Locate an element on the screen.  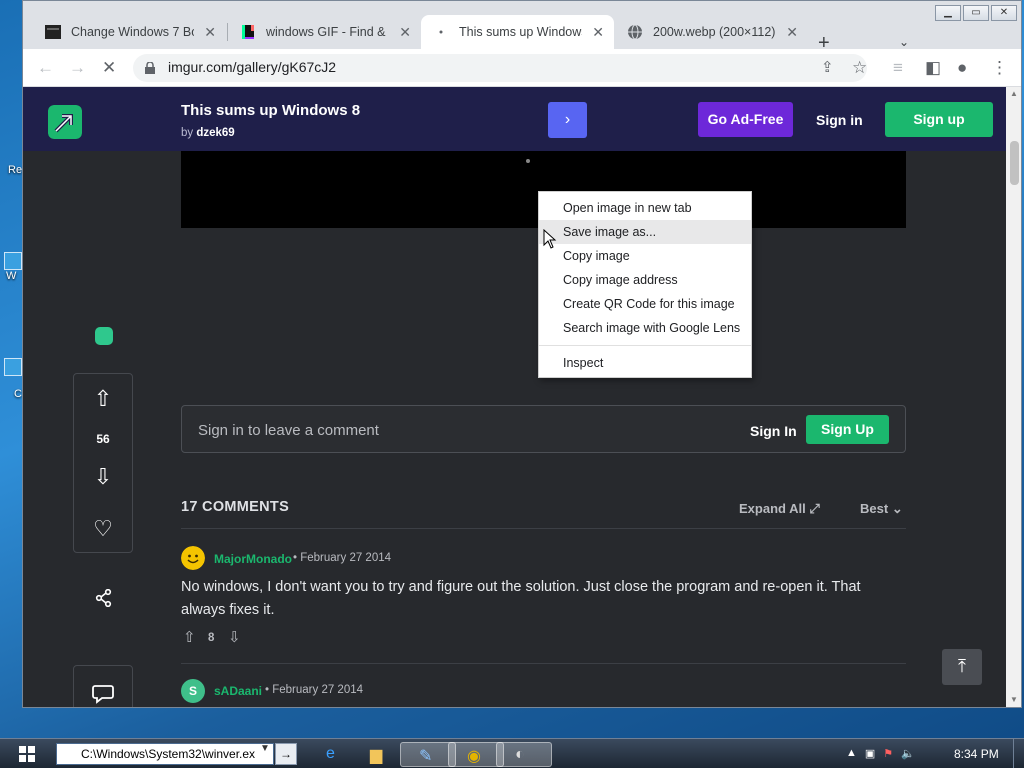
stop-loading-icon: ✕ is located at coordinates (109, 68).